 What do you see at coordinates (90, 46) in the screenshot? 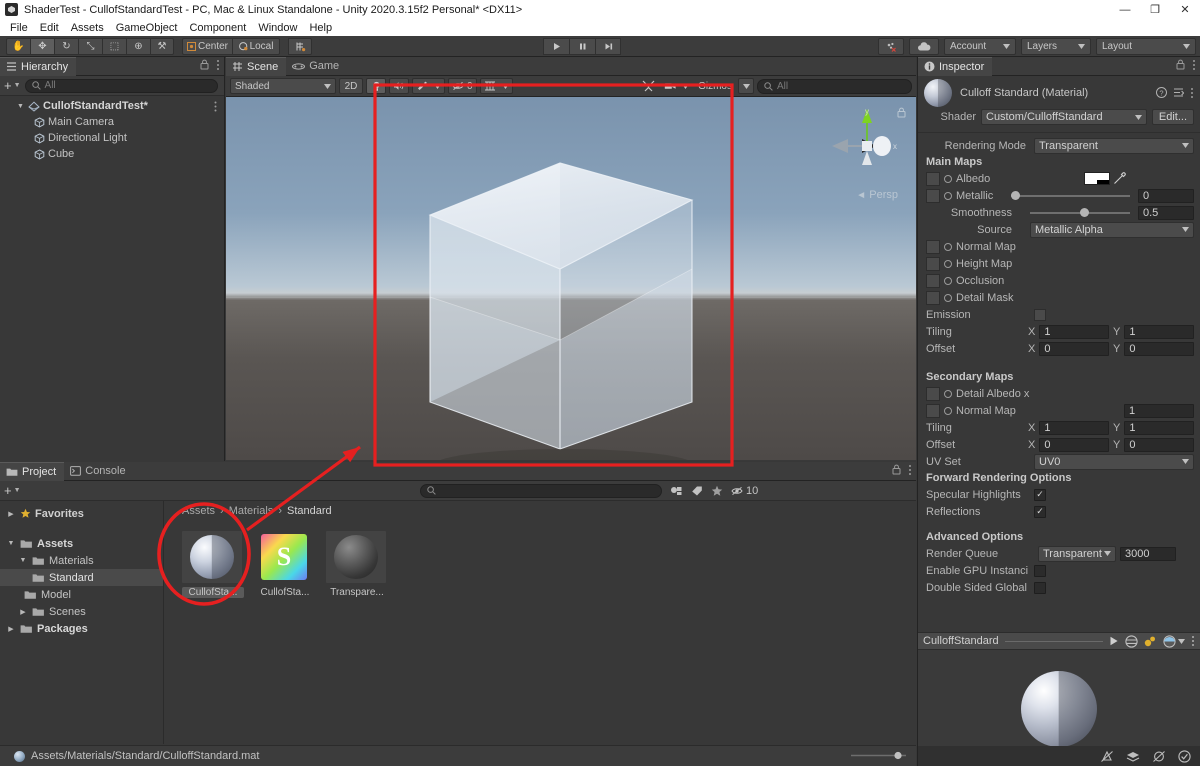
I see `scale-tool-button: ⤡` at bounding box center [90, 46].